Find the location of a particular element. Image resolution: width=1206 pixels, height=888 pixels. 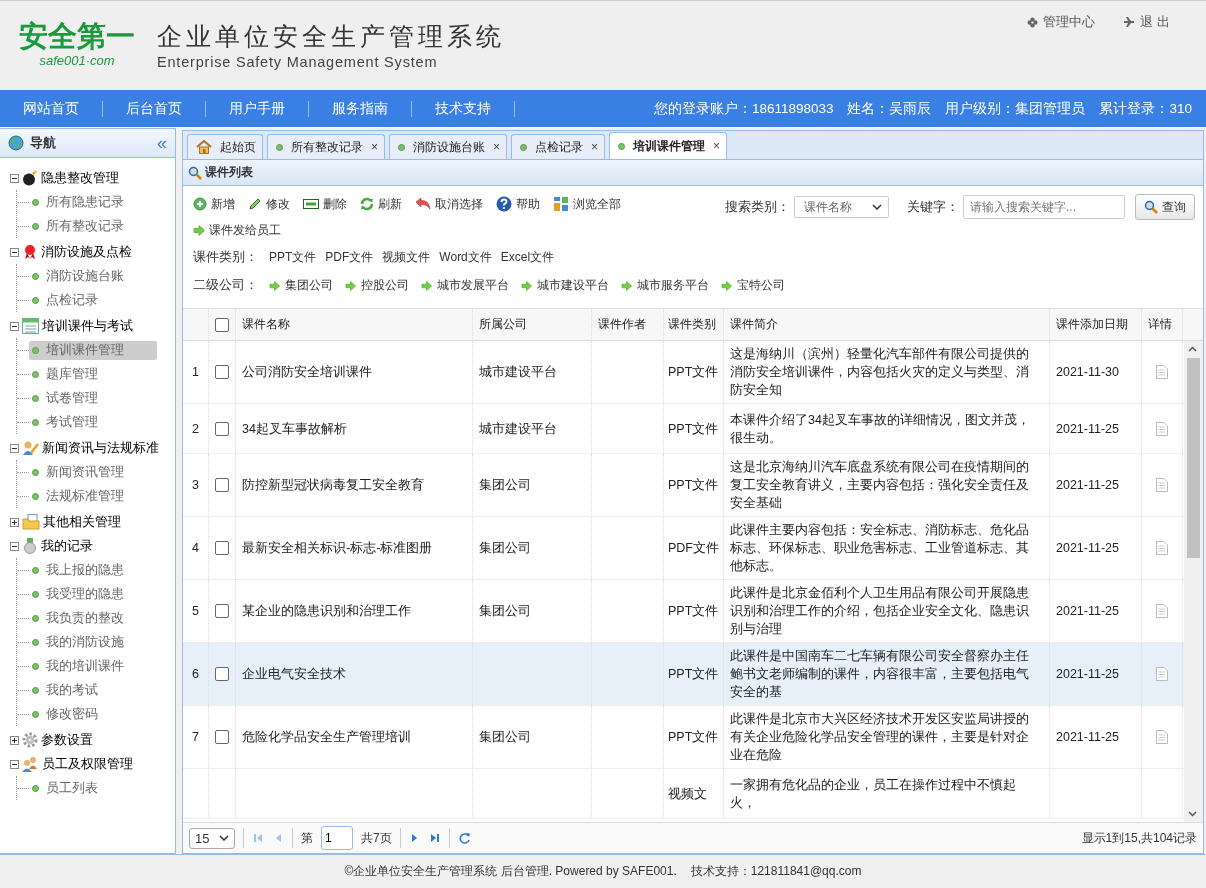

tree-item: 员工列表 is located at coordinates (93, 788).